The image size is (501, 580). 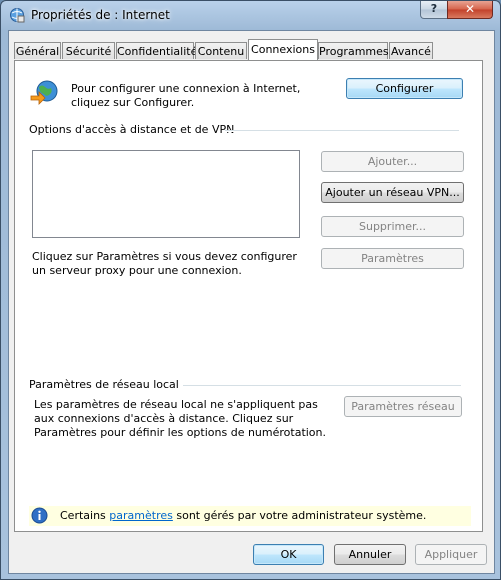 What do you see at coordinates (353, 50) in the screenshot?
I see `tab-programmes: Programmes` at bounding box center [353, 50].